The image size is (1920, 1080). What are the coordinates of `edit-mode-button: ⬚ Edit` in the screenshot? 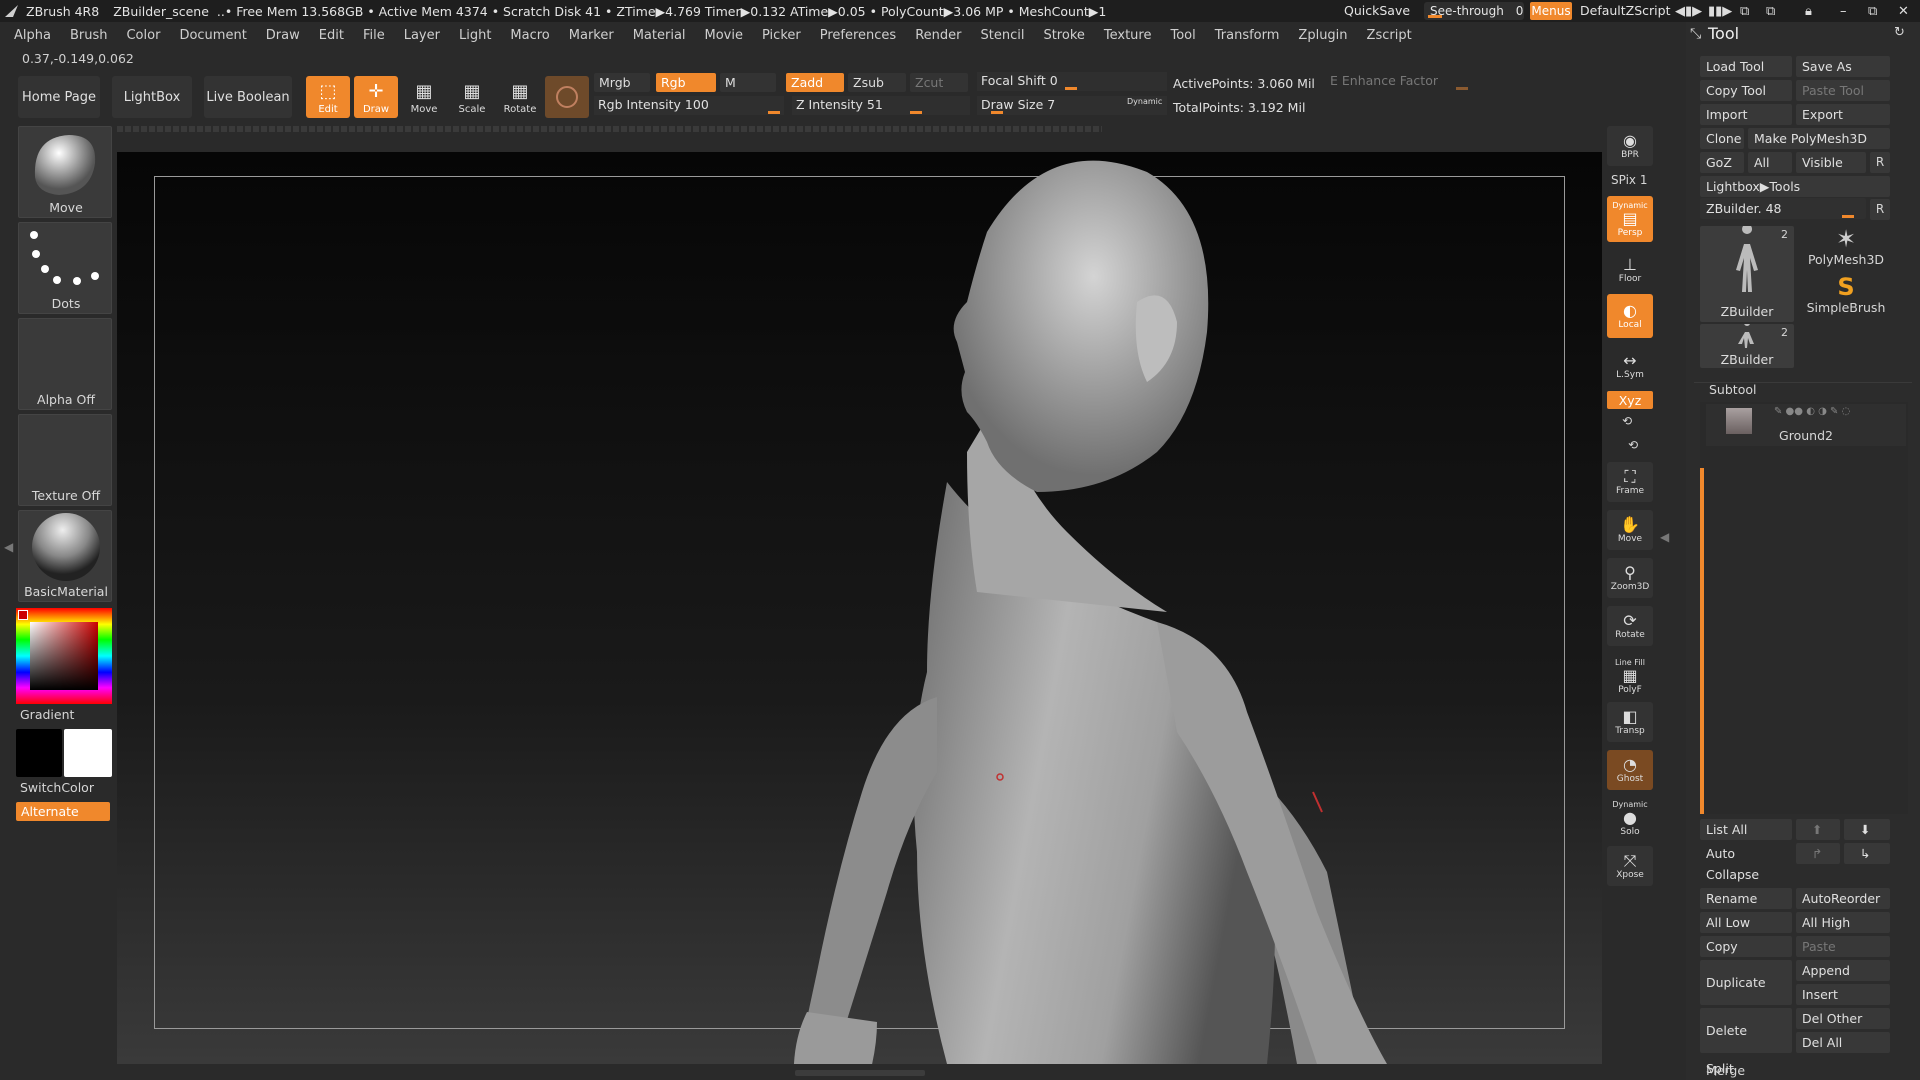 It's located at (328, 97).